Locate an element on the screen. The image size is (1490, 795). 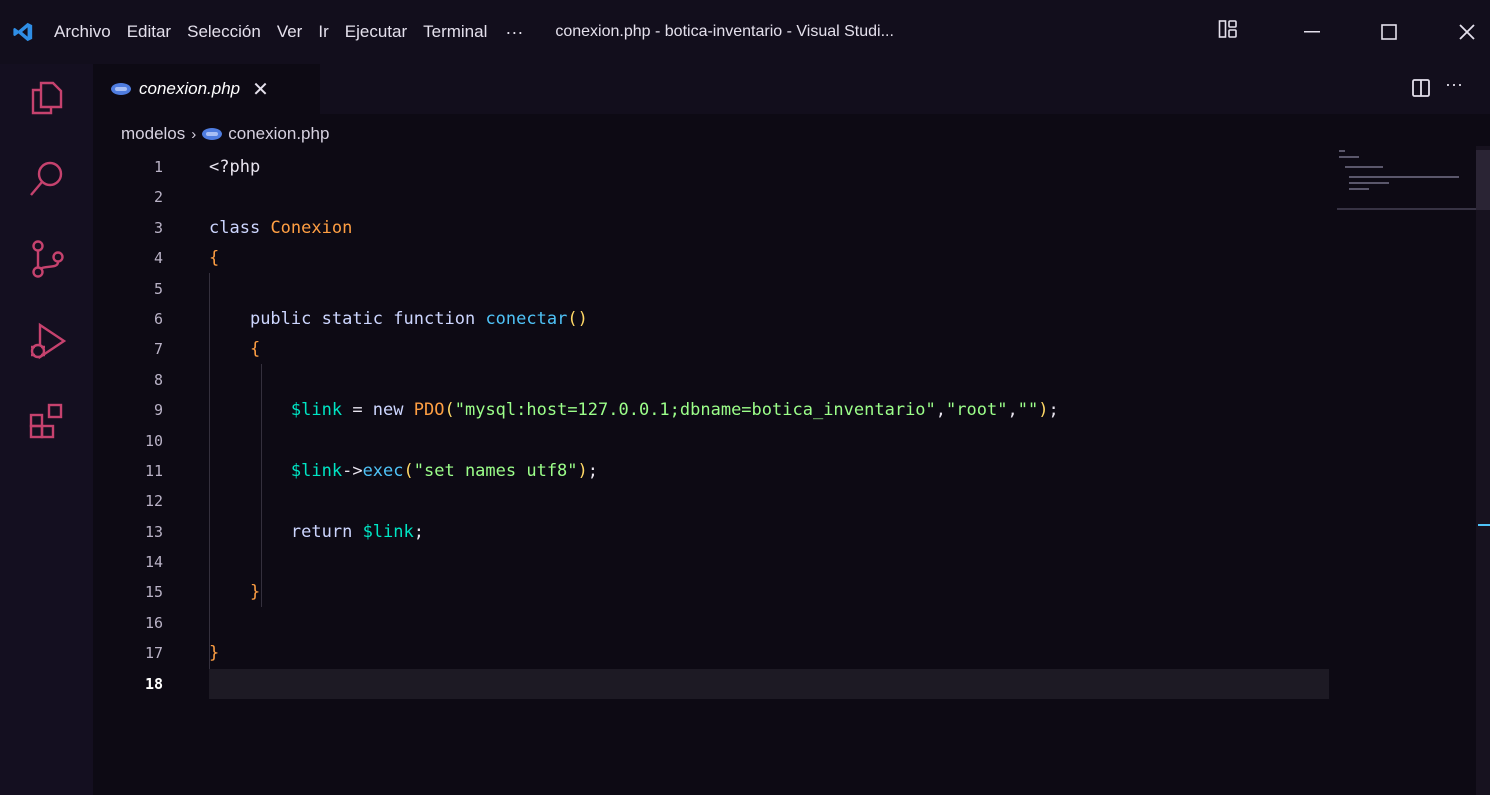
line-number: 6 is located at coordinates (158, 318).